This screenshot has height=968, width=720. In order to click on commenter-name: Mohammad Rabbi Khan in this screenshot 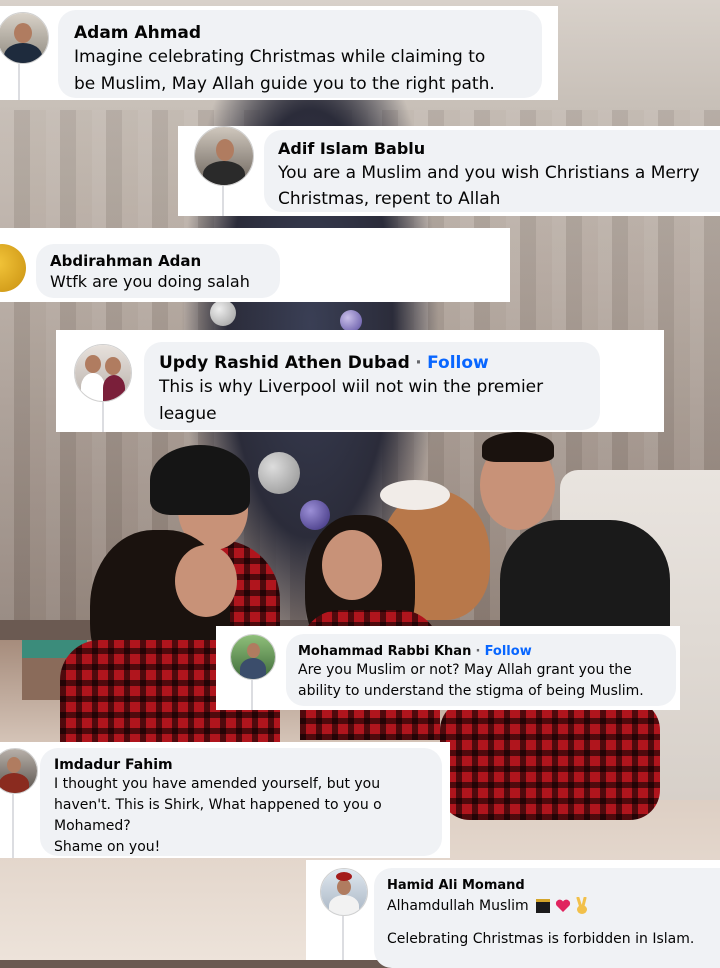, I will do `click(384, 651)`.